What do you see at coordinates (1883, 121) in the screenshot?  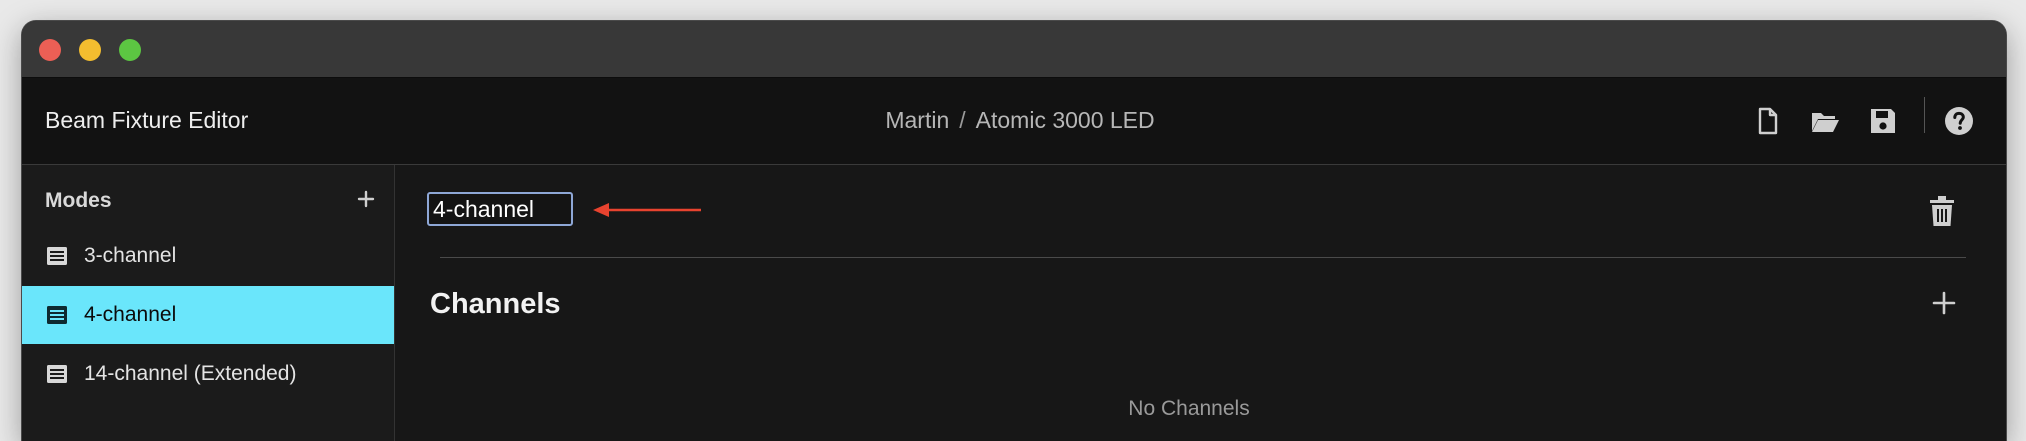 I see `save-icon` at bounding box center [1883, 121].